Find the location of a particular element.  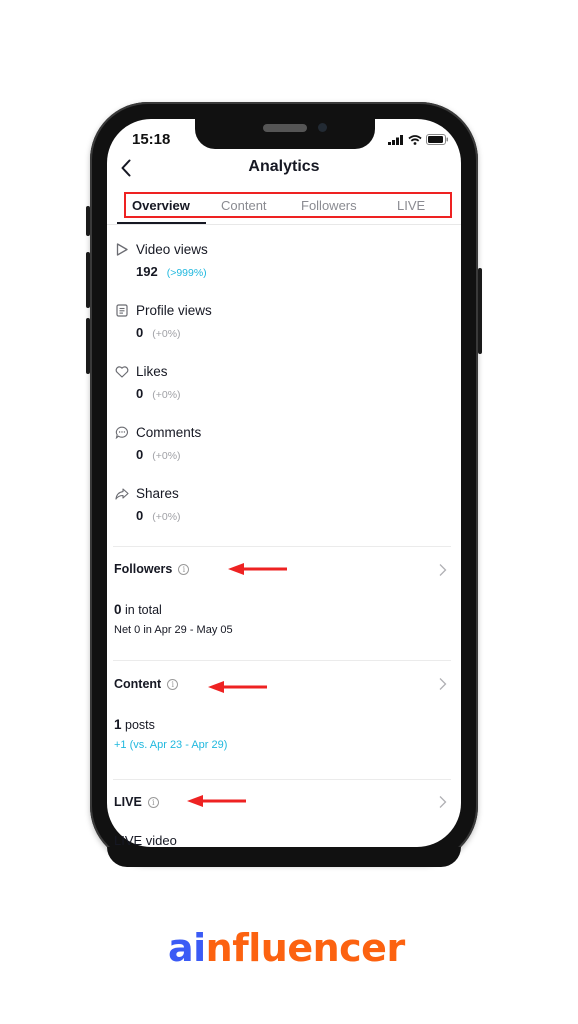

phone-mute-switch is located at coordinates (88, 221).